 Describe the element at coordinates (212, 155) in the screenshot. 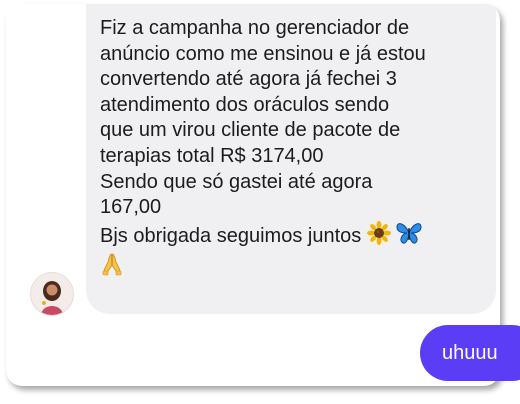

I see `message-line: terapias total R$ 3174,00` at that location.